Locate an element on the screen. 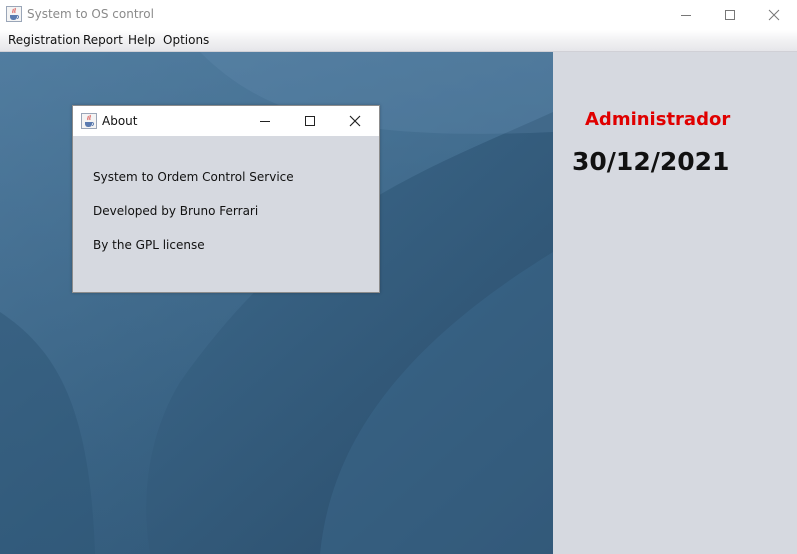 This screenshot has height=554, width=797. about-line-license: By the GPL license is located at coordinates (149, 245).